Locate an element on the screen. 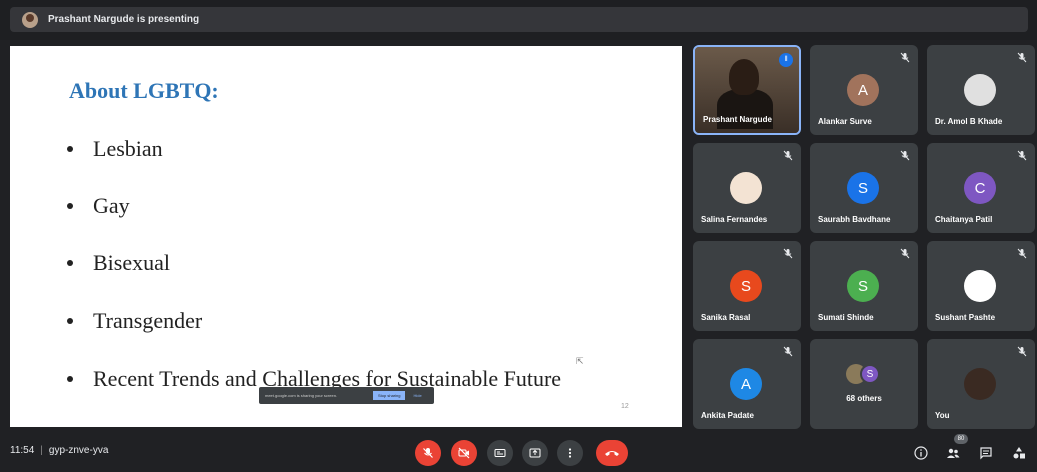 This screenshot has width=1037, height=472. present-now-button is located at coordinates (535, 453).